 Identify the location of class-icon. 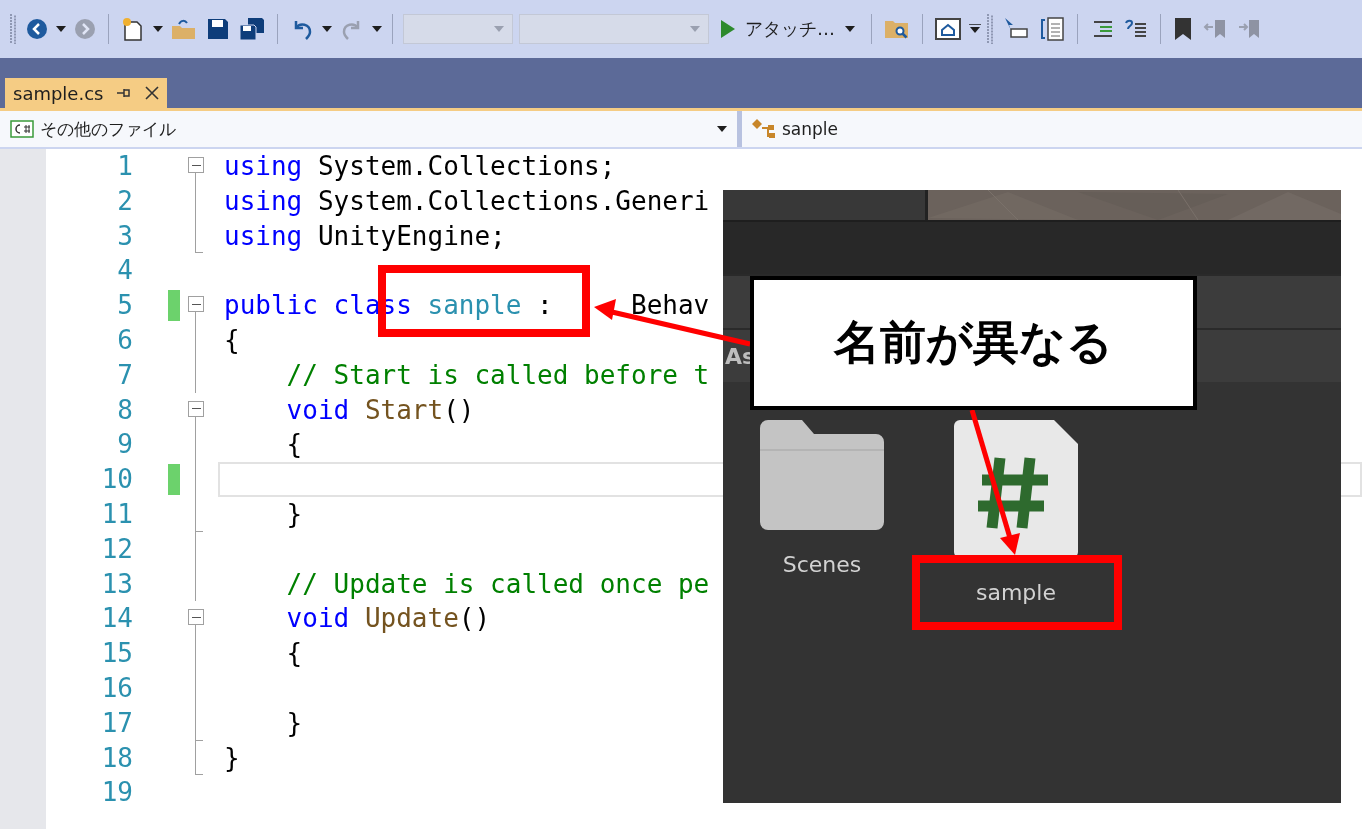
(764, 129).